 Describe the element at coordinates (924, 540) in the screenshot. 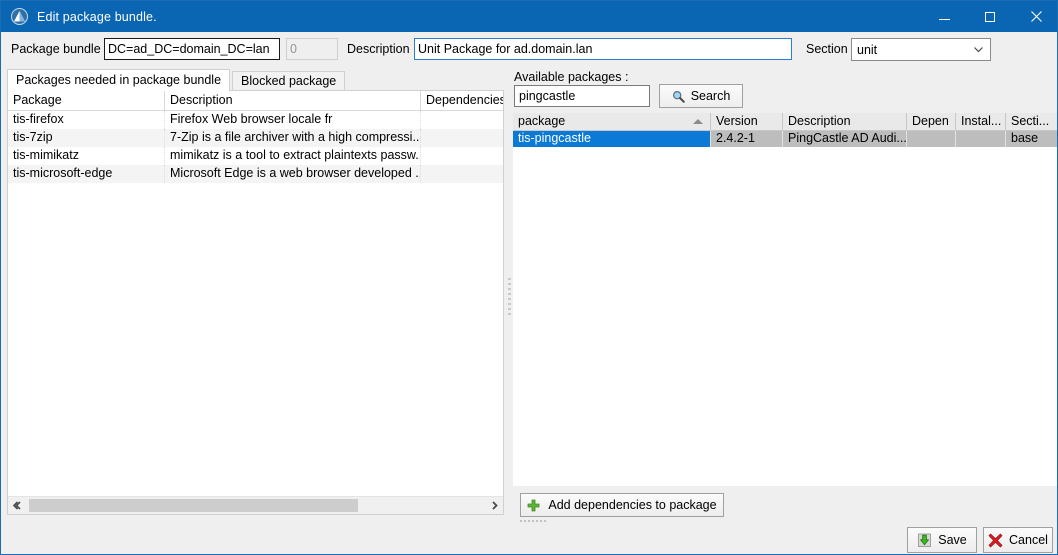

I see `save-down-arrow-icon` at that location.